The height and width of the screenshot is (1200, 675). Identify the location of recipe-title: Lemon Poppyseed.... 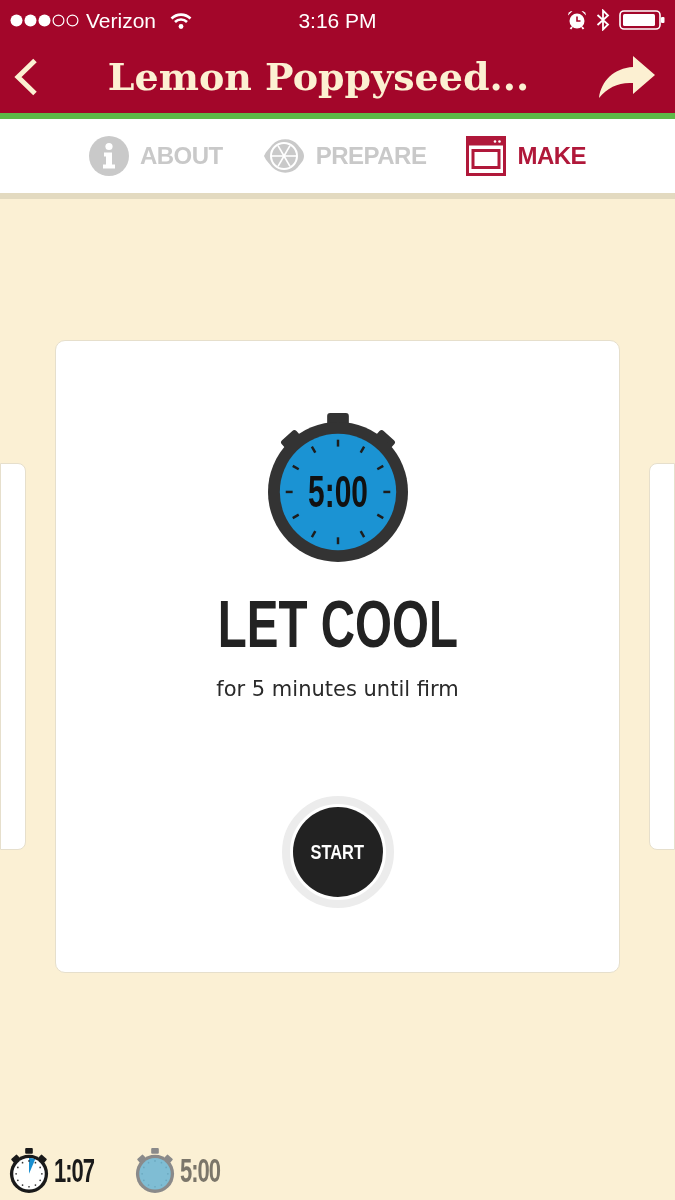
(318, 76).